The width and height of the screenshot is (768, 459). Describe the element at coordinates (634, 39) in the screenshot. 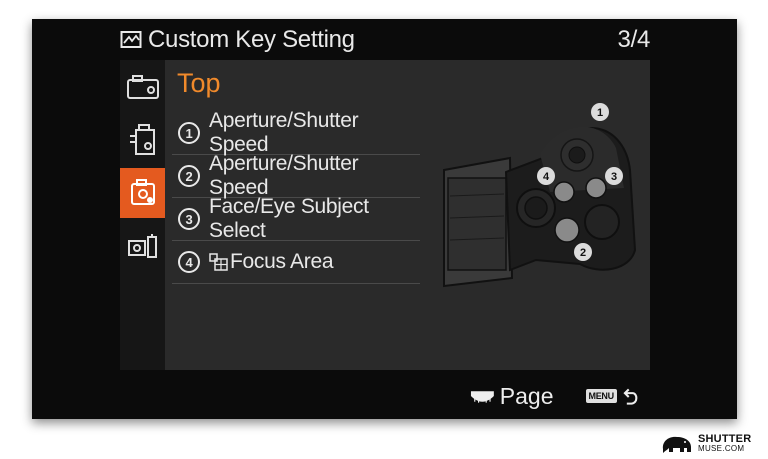

I see `page-indicator: 3/4` at that location.